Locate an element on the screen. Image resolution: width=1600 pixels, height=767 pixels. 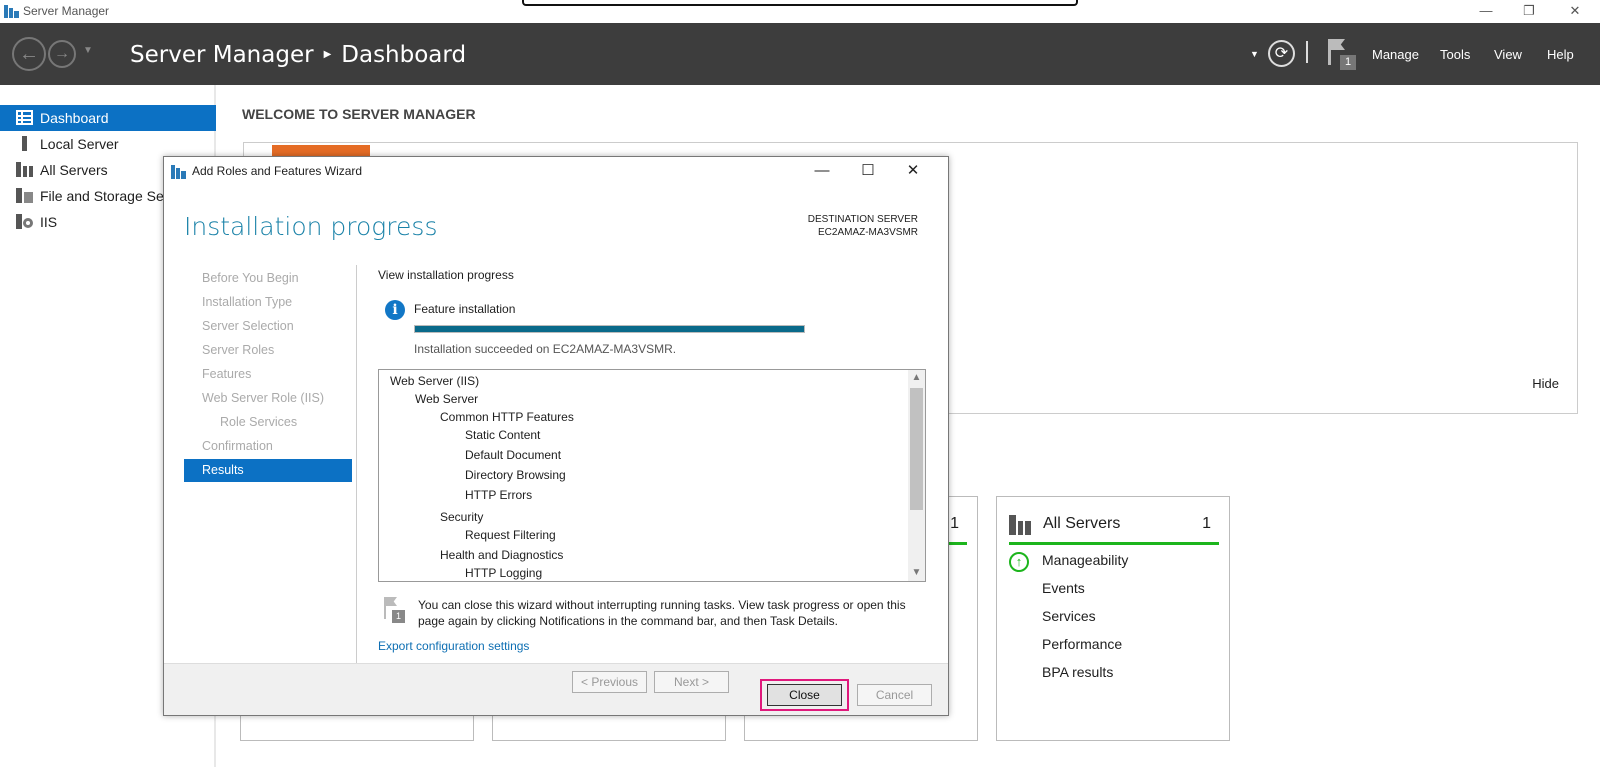
hide-link: Hide is located at coordinates (1545, 383).